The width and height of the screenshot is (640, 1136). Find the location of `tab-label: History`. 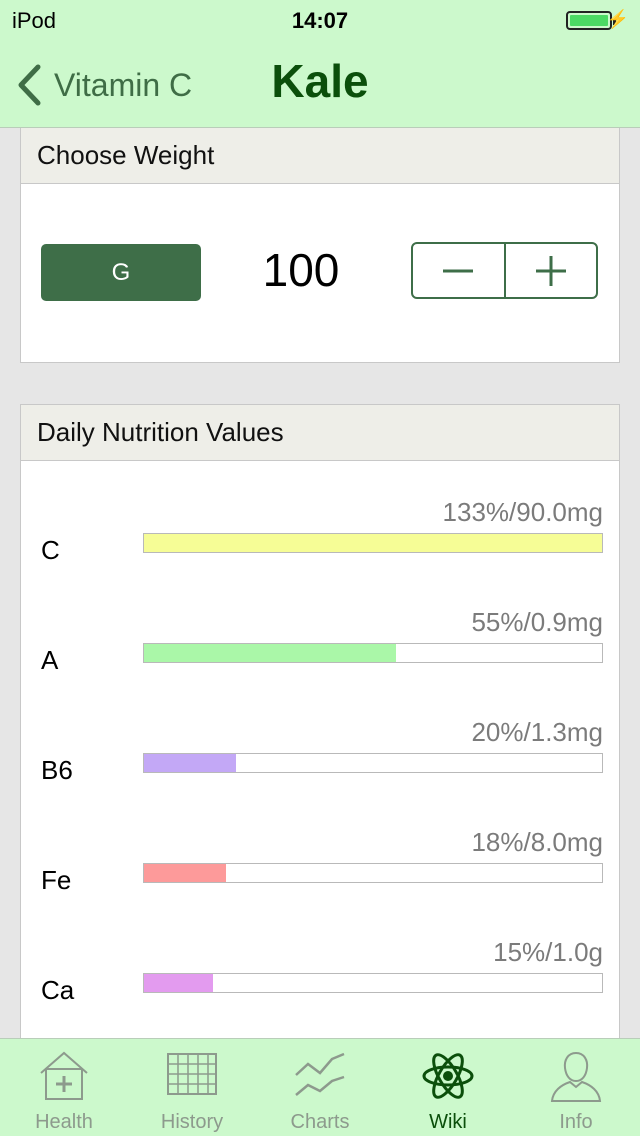

tab-label: History is located at coordinates (192, 1122).